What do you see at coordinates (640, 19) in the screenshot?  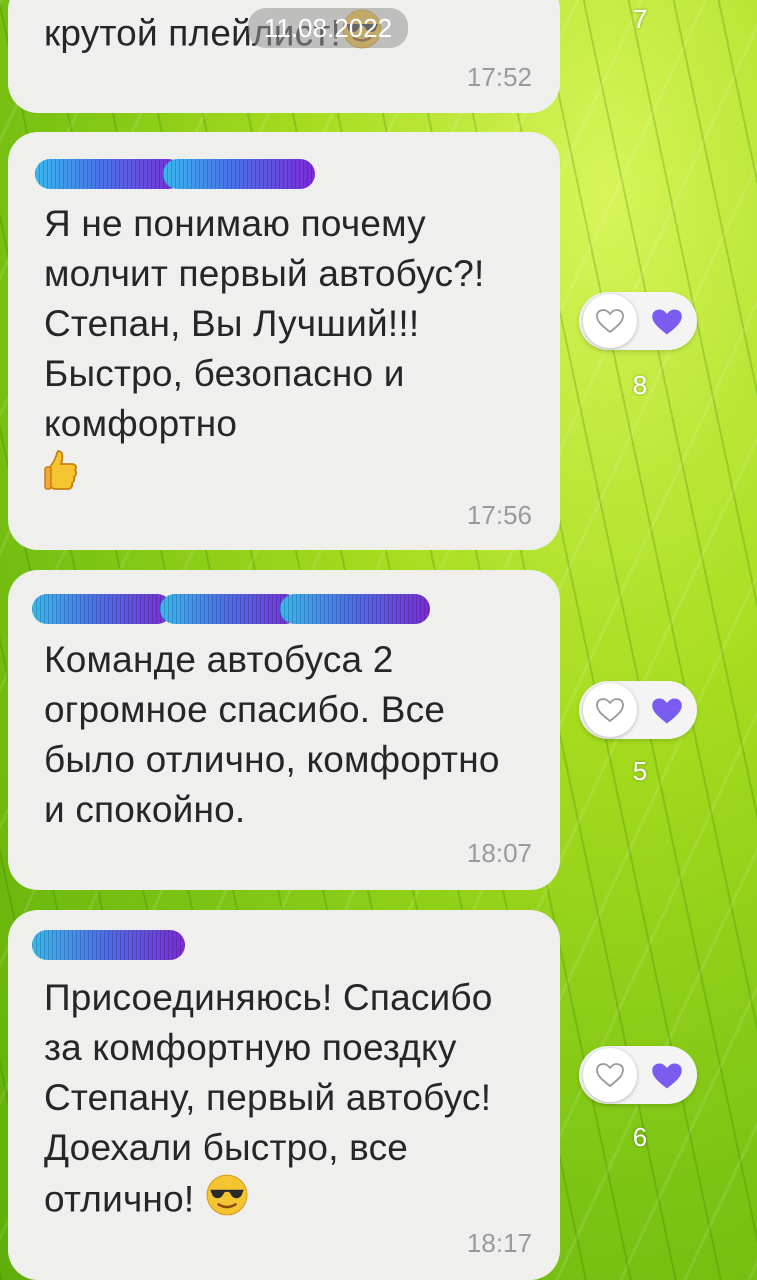 I see `reaction-count: 7` at bounding box center [640, 19].